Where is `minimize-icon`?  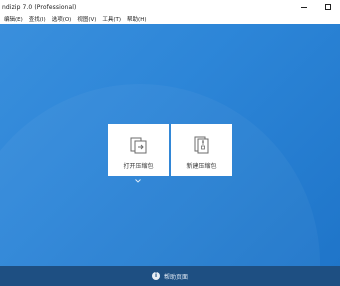 minimize-icon is located at coordinates (304, 7).